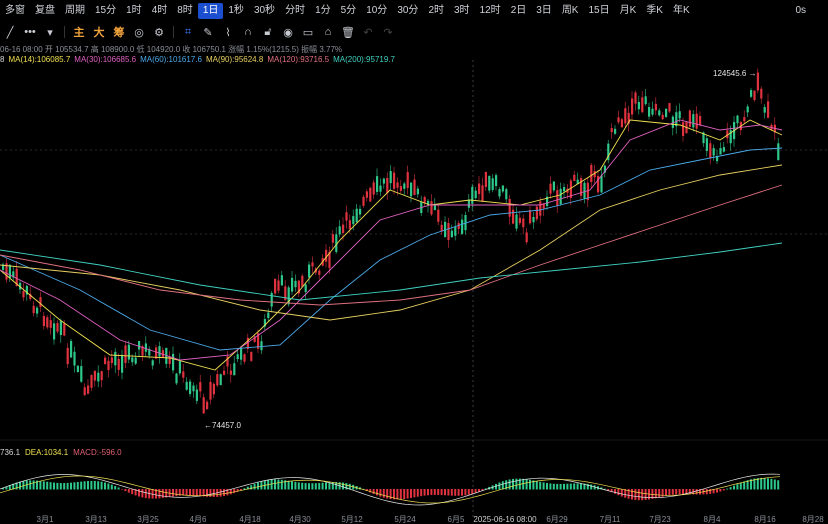 The image size is (828, 524). What do you see at coordinates (505, 519) in the screenshot?
I see `x-axis-label: 2025-06-16 08:00` at bounding box center [505, 519].